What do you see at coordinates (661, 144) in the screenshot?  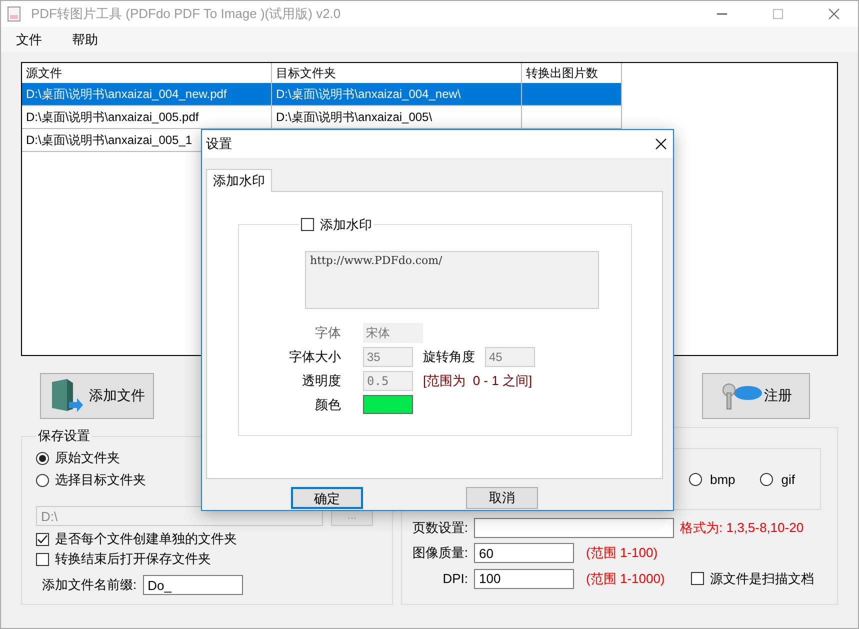 I see `close-icon` at bounding box center [661, 144].